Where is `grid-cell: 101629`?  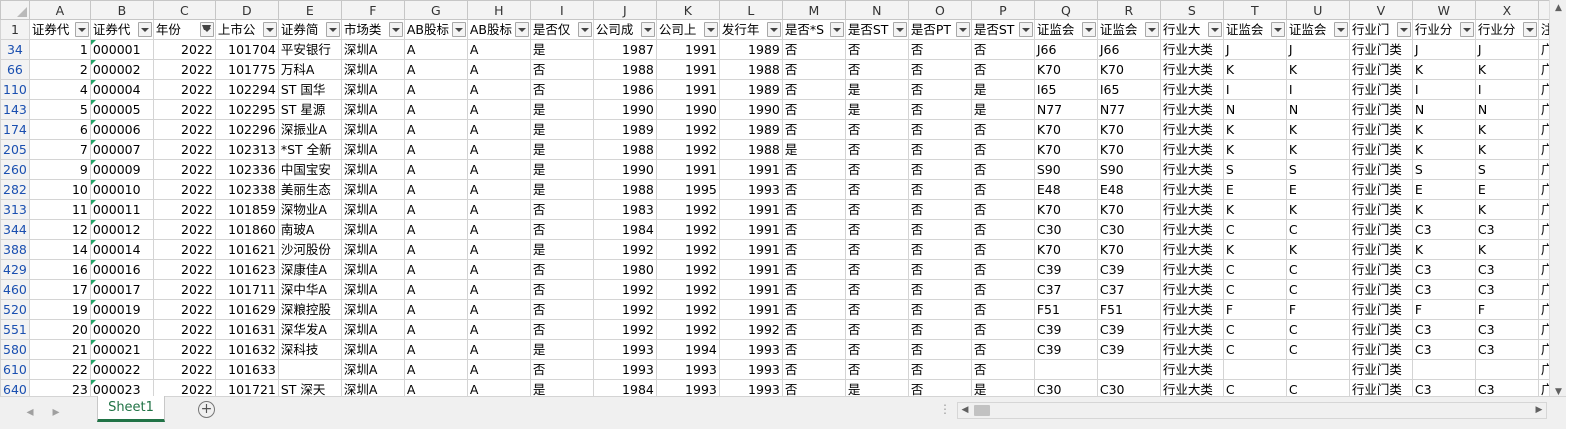 grid-cell: 101629 is located at coordinates (246, 309).